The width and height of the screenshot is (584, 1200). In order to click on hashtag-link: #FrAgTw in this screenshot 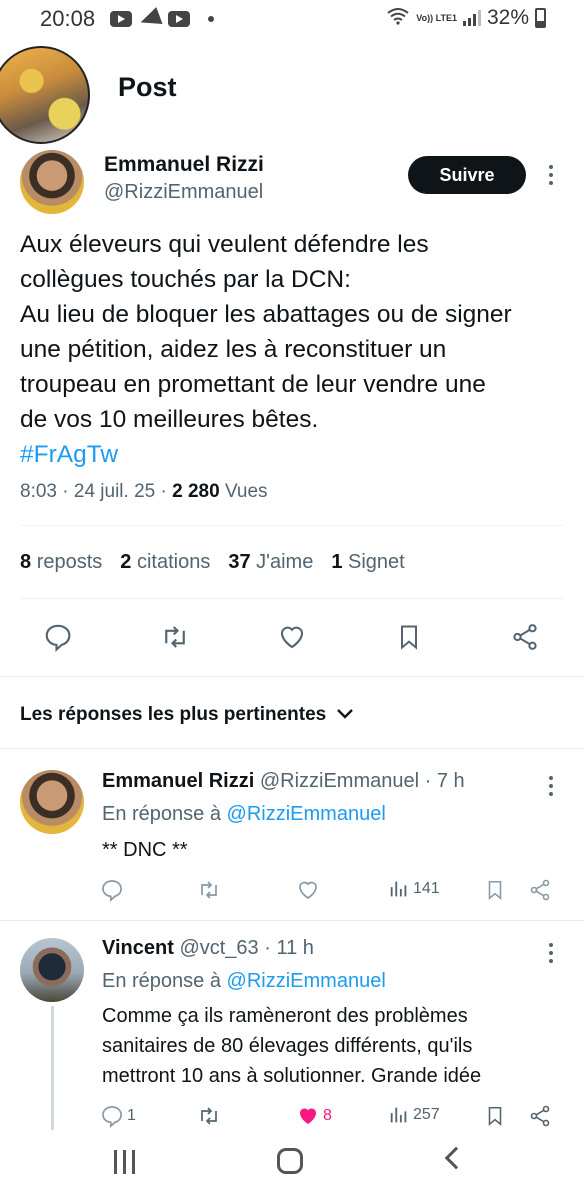, I will do `click(296, 454)`.